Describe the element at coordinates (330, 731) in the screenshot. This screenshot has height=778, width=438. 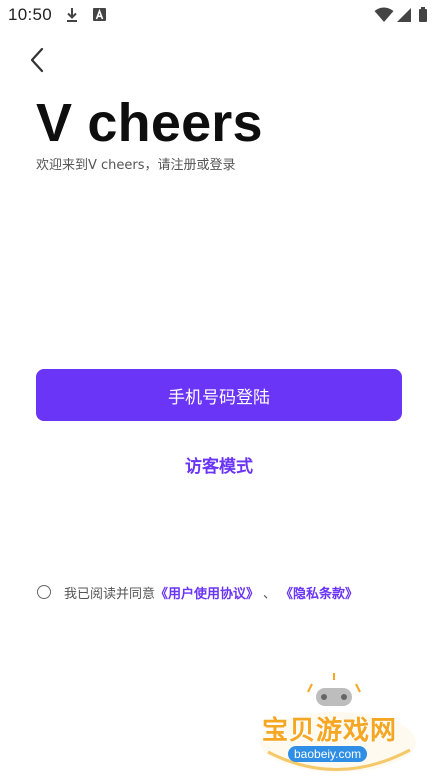
I see `watermark-name: 宝贝游戏网` at that location.